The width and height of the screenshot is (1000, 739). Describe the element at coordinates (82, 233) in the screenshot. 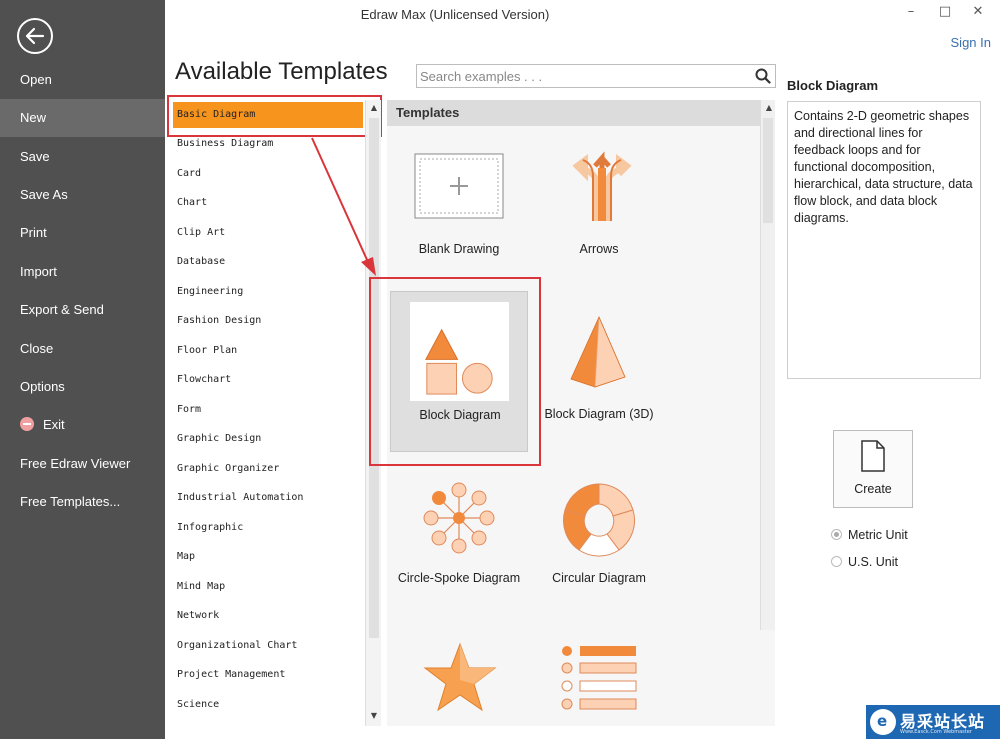

I see `menu-print: Print` at that location.